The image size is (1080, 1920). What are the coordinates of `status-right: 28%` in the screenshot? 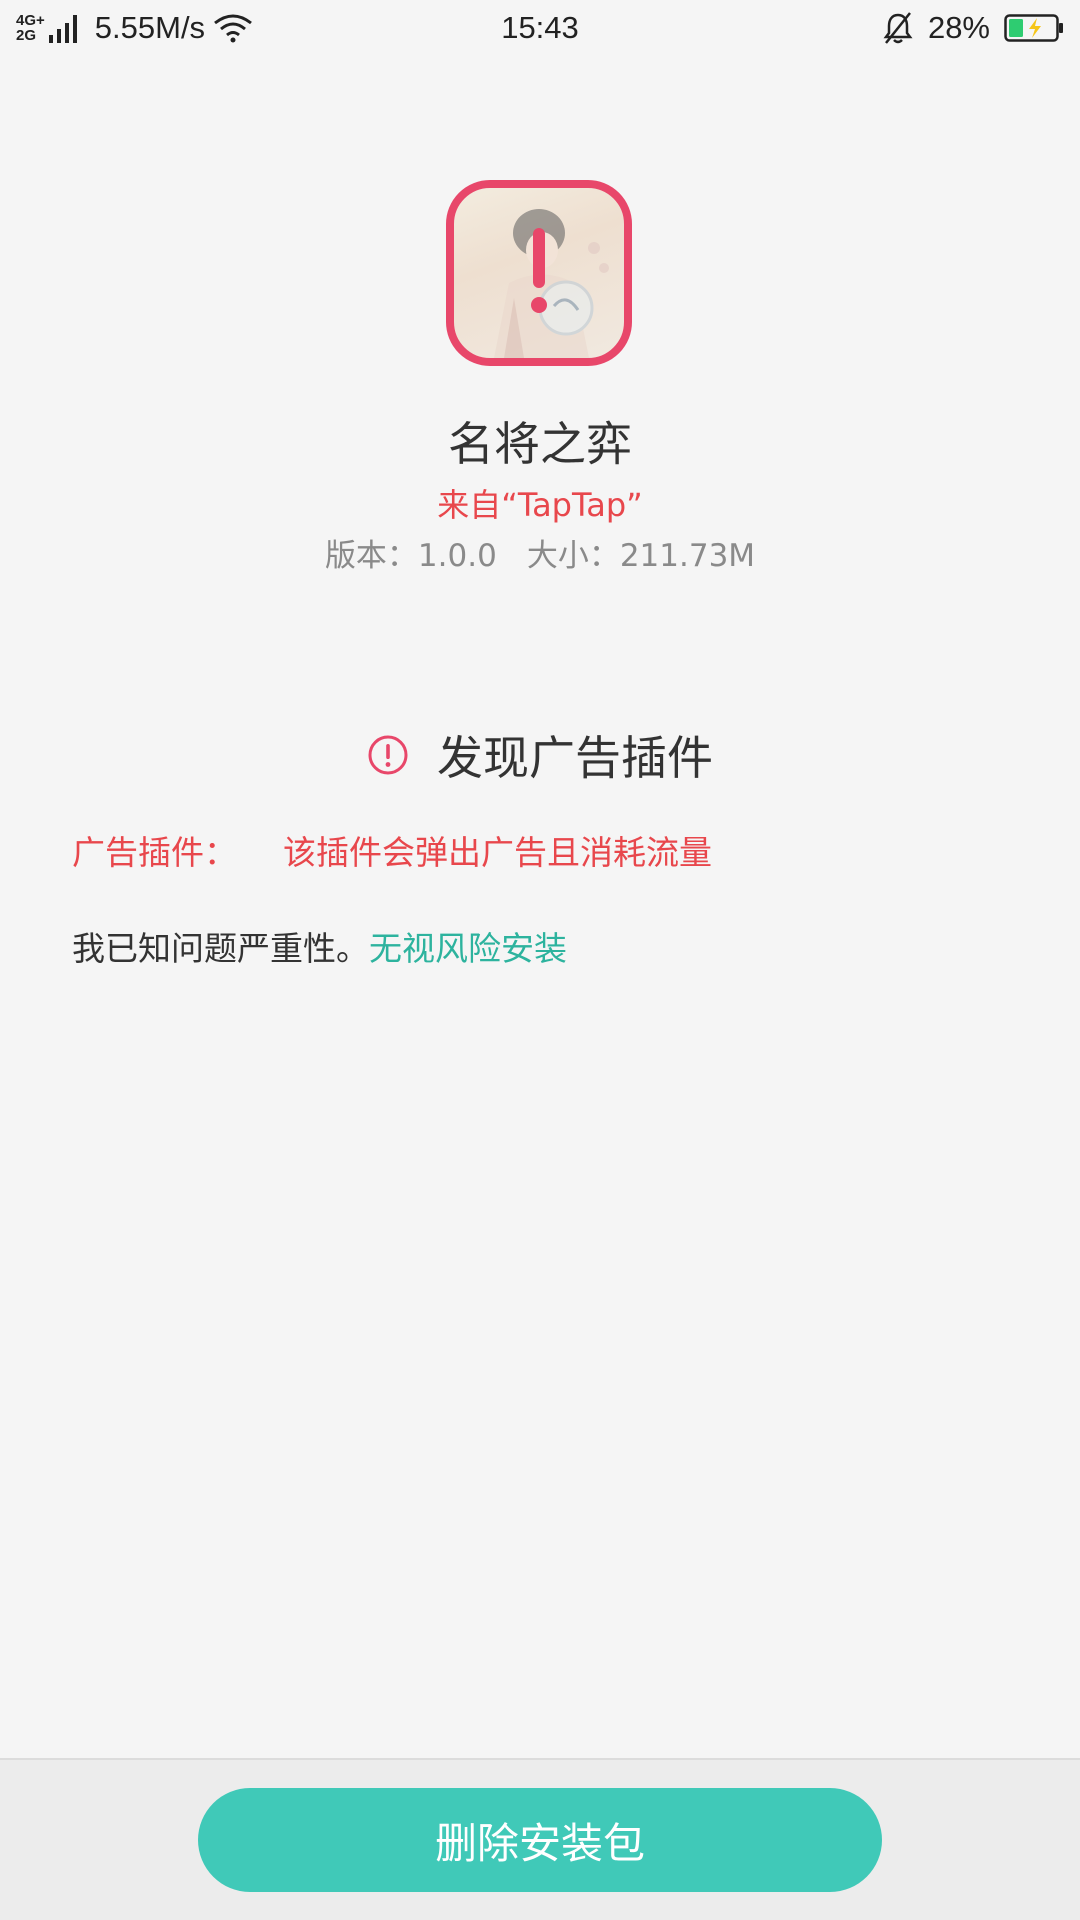 It's located at (973, 28).